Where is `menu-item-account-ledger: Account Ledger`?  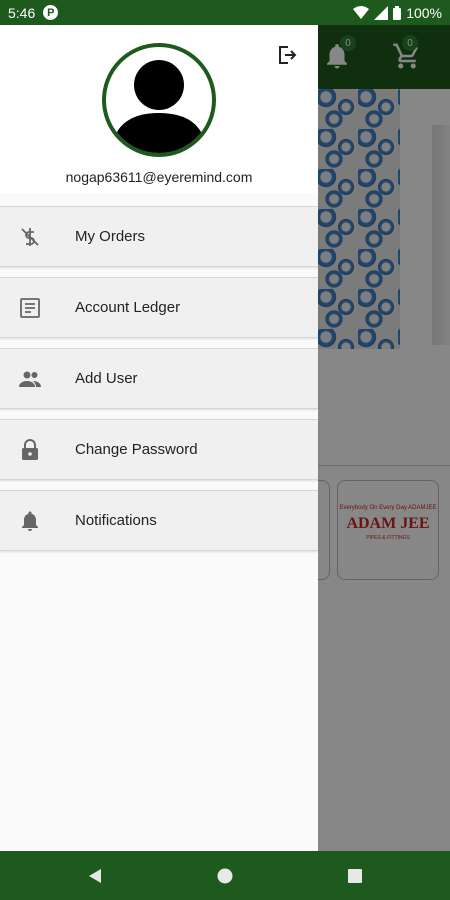 menu-item-account-ledger: Account Ledger is located at coordinates (159, 307).